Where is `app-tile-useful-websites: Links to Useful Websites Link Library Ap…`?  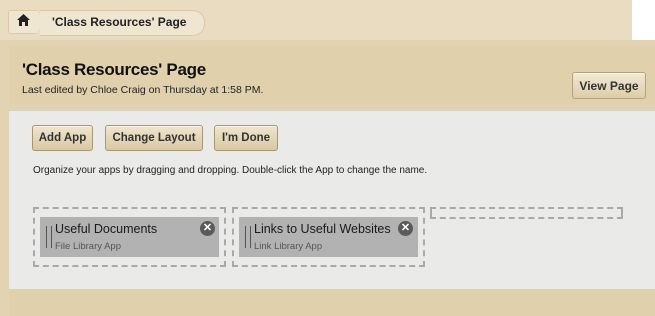 app-tile-useful-websites: Links to Useful Websites Link Library Ap… is located at coordinates (328, 237).